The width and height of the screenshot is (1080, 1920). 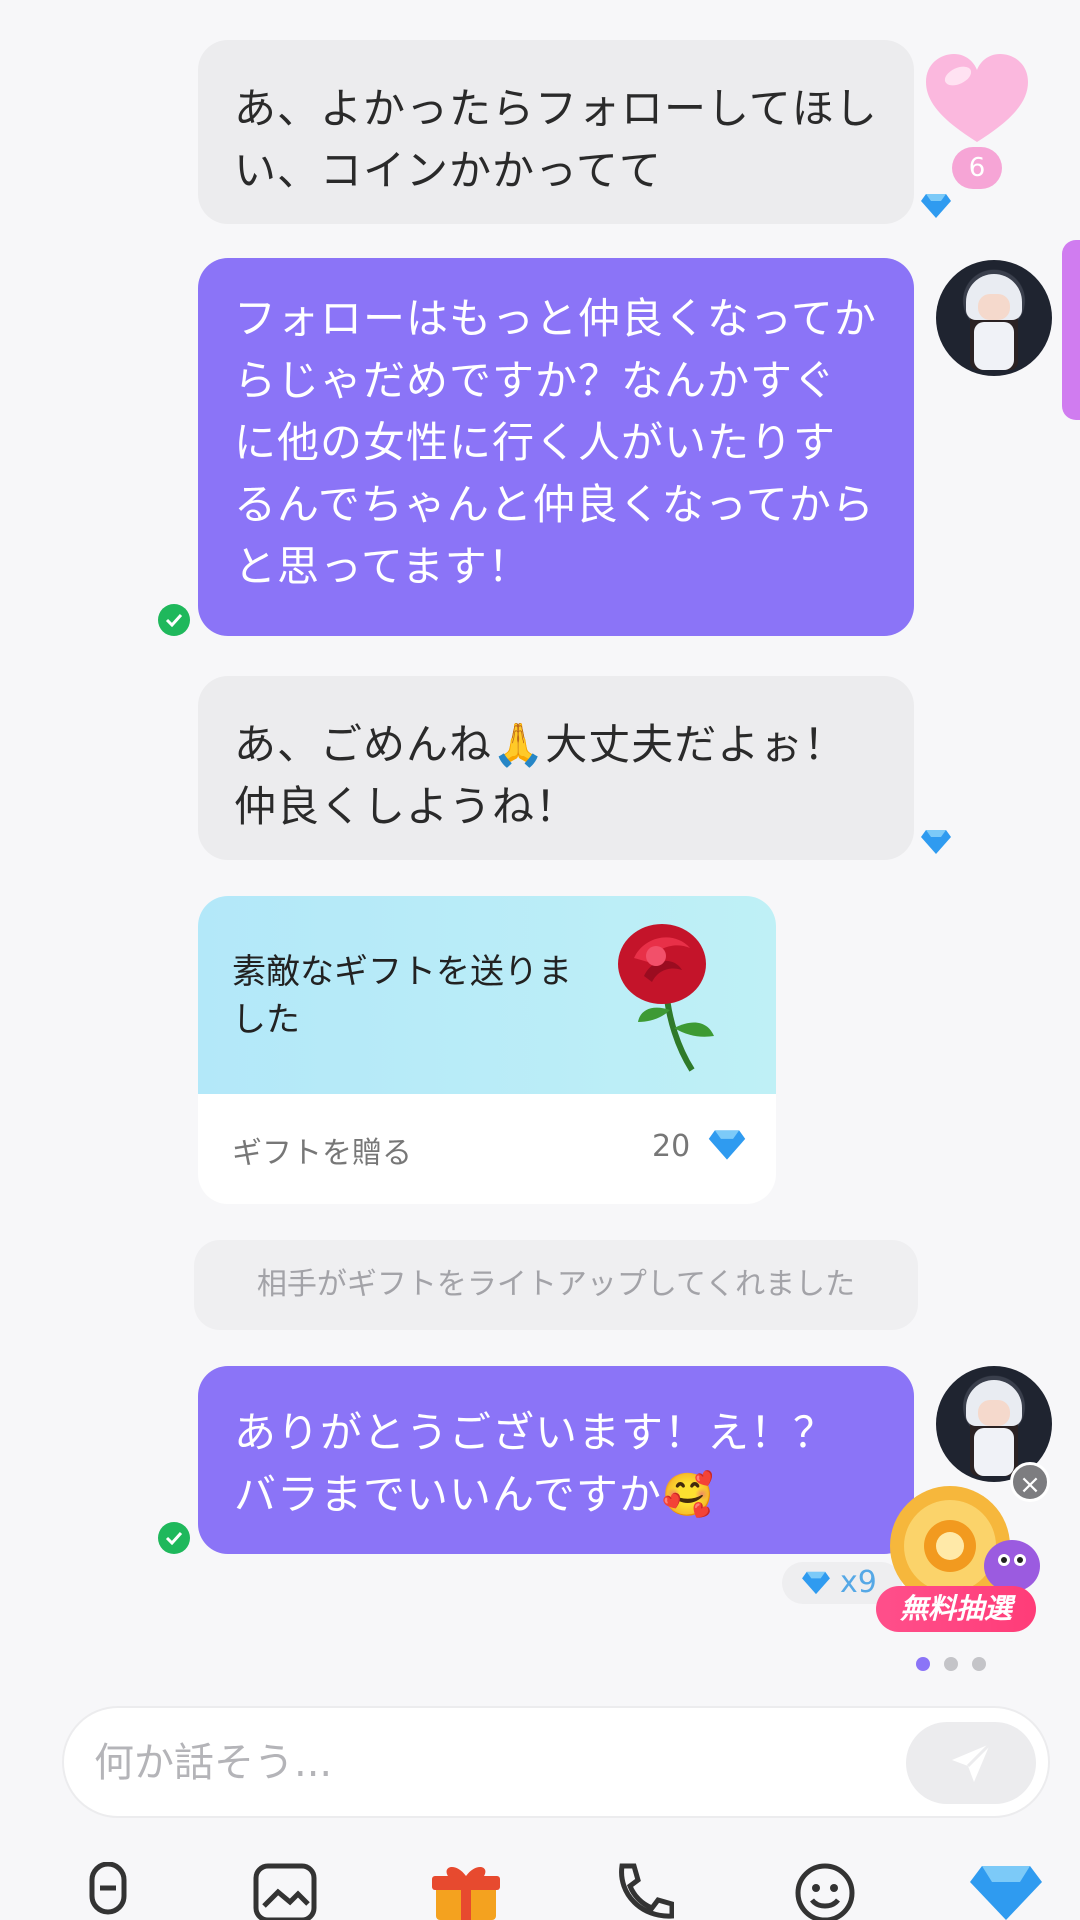 I want to click on message-text: あ、よかったらフォローしてほしい、コインかかってて, so click(x=556, y=139).